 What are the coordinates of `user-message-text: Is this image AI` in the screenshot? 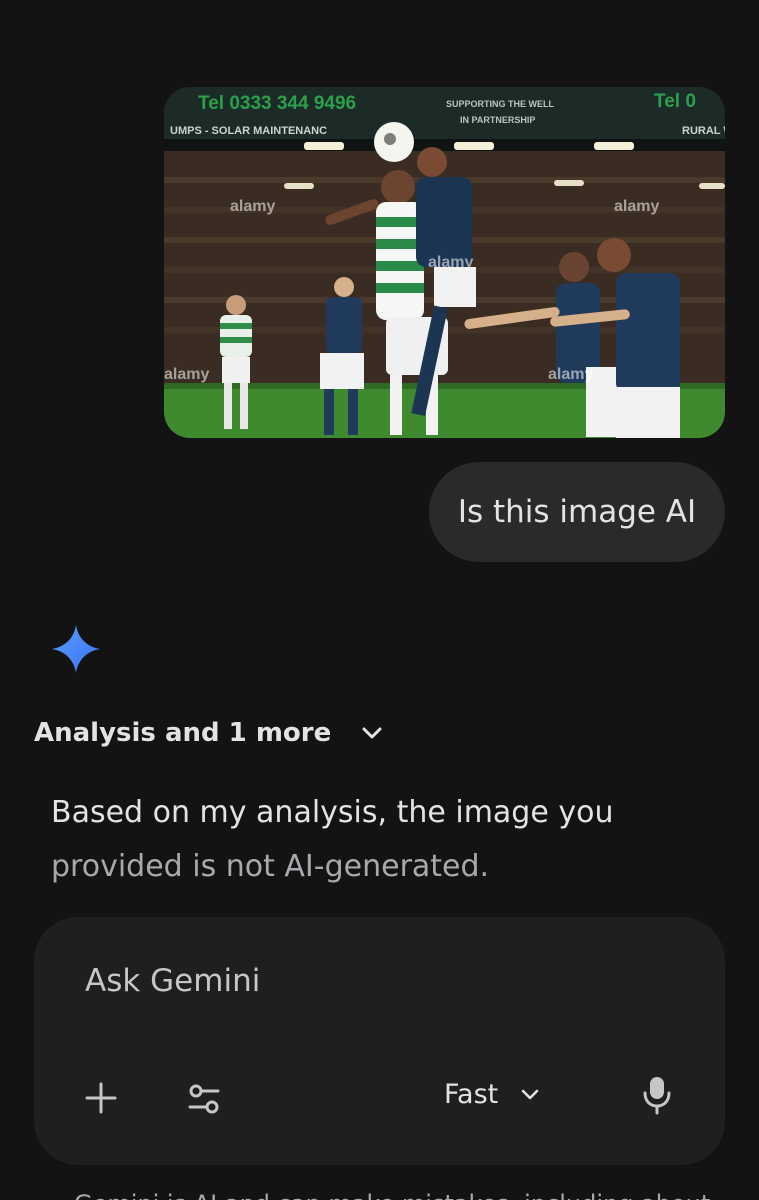 It's located at (577, 512).